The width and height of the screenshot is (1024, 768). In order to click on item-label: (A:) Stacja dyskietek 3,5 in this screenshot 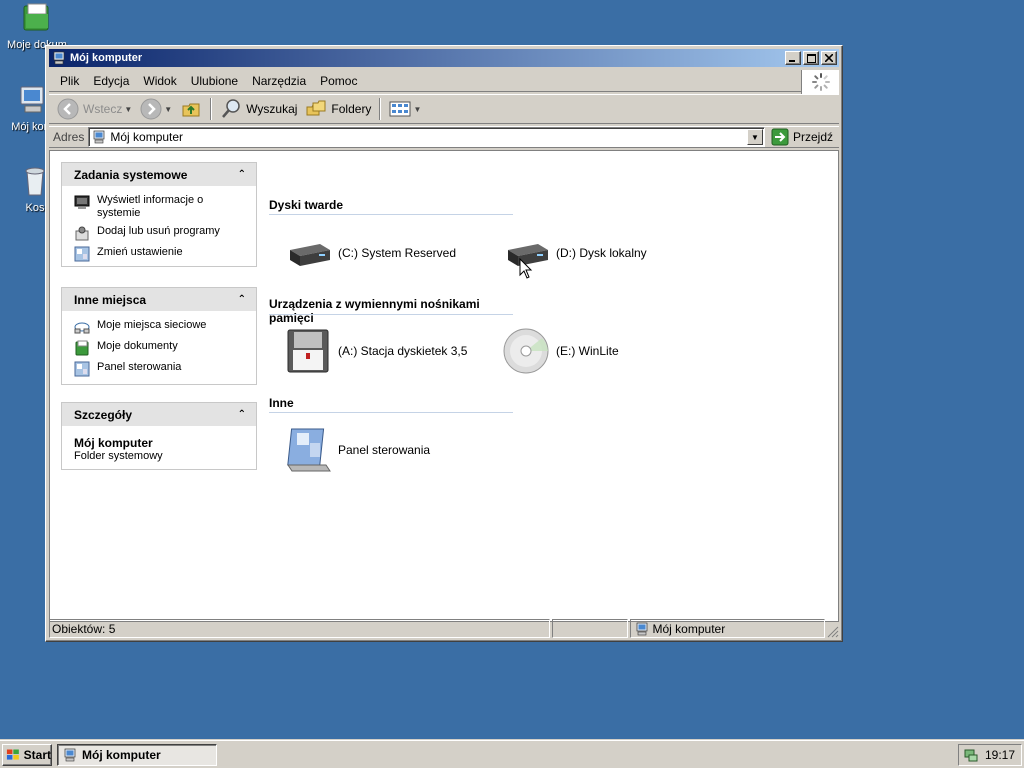, I will do `click(403, 351)`.